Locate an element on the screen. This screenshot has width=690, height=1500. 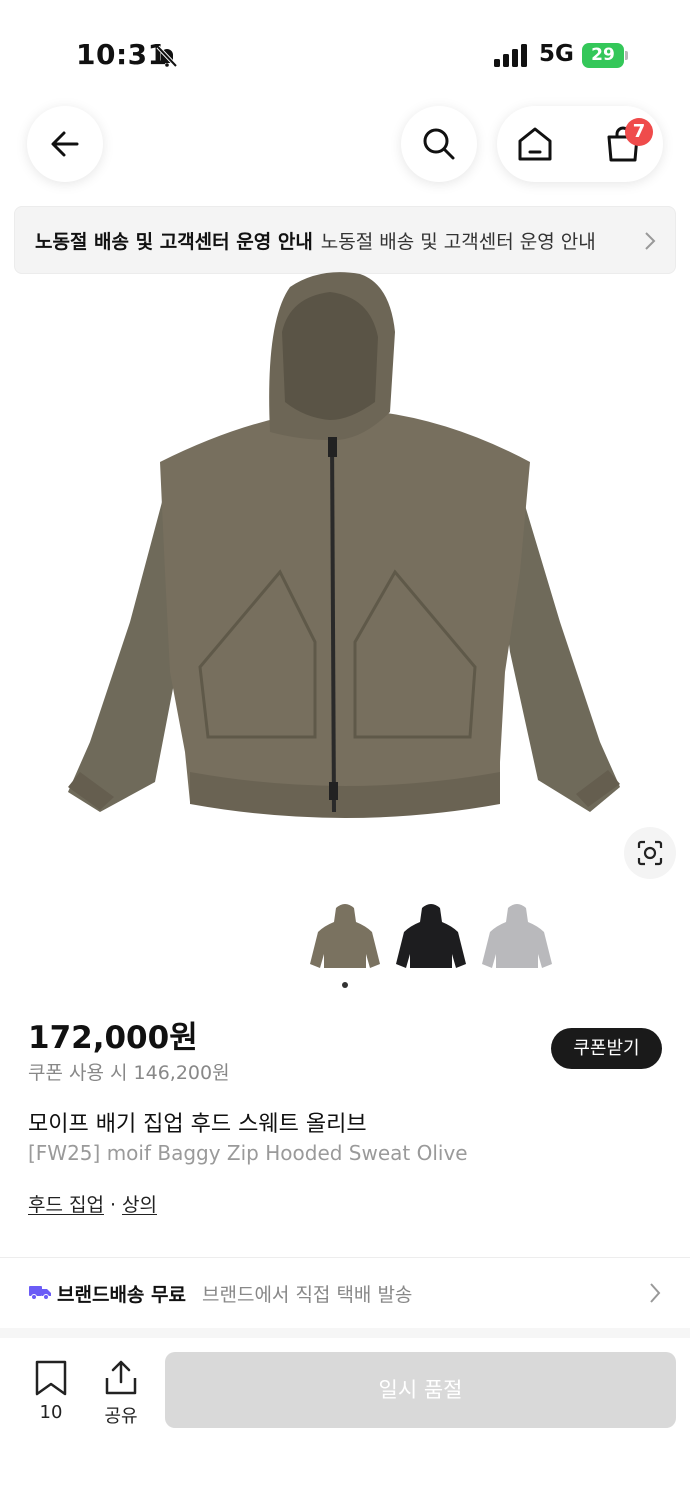
bookmark-button: 10 is located at coordinates (51, 1393).